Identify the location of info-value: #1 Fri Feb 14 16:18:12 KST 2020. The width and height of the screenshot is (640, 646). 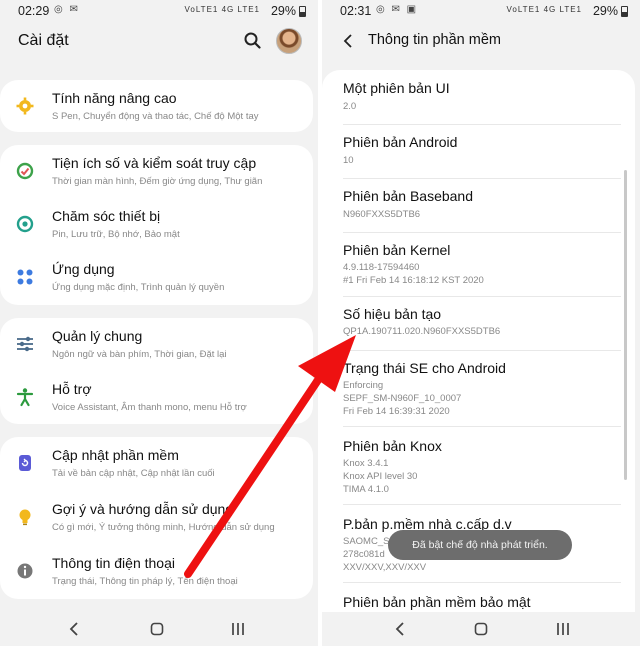
(413, 280).